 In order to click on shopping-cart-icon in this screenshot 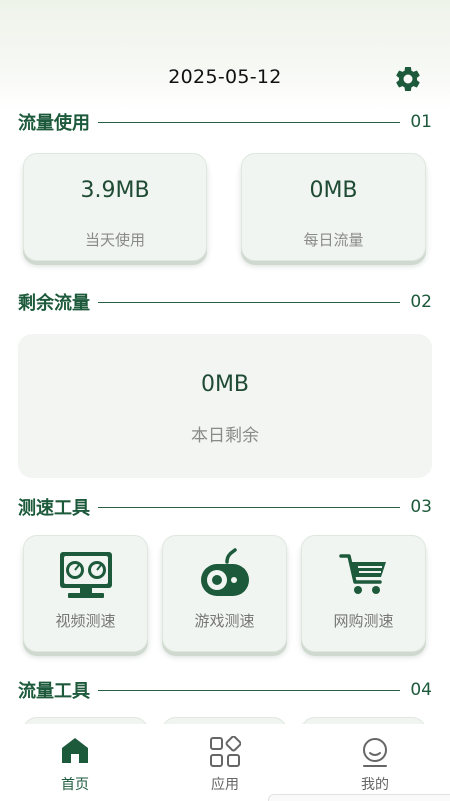, I will do `click(362, 574)`.